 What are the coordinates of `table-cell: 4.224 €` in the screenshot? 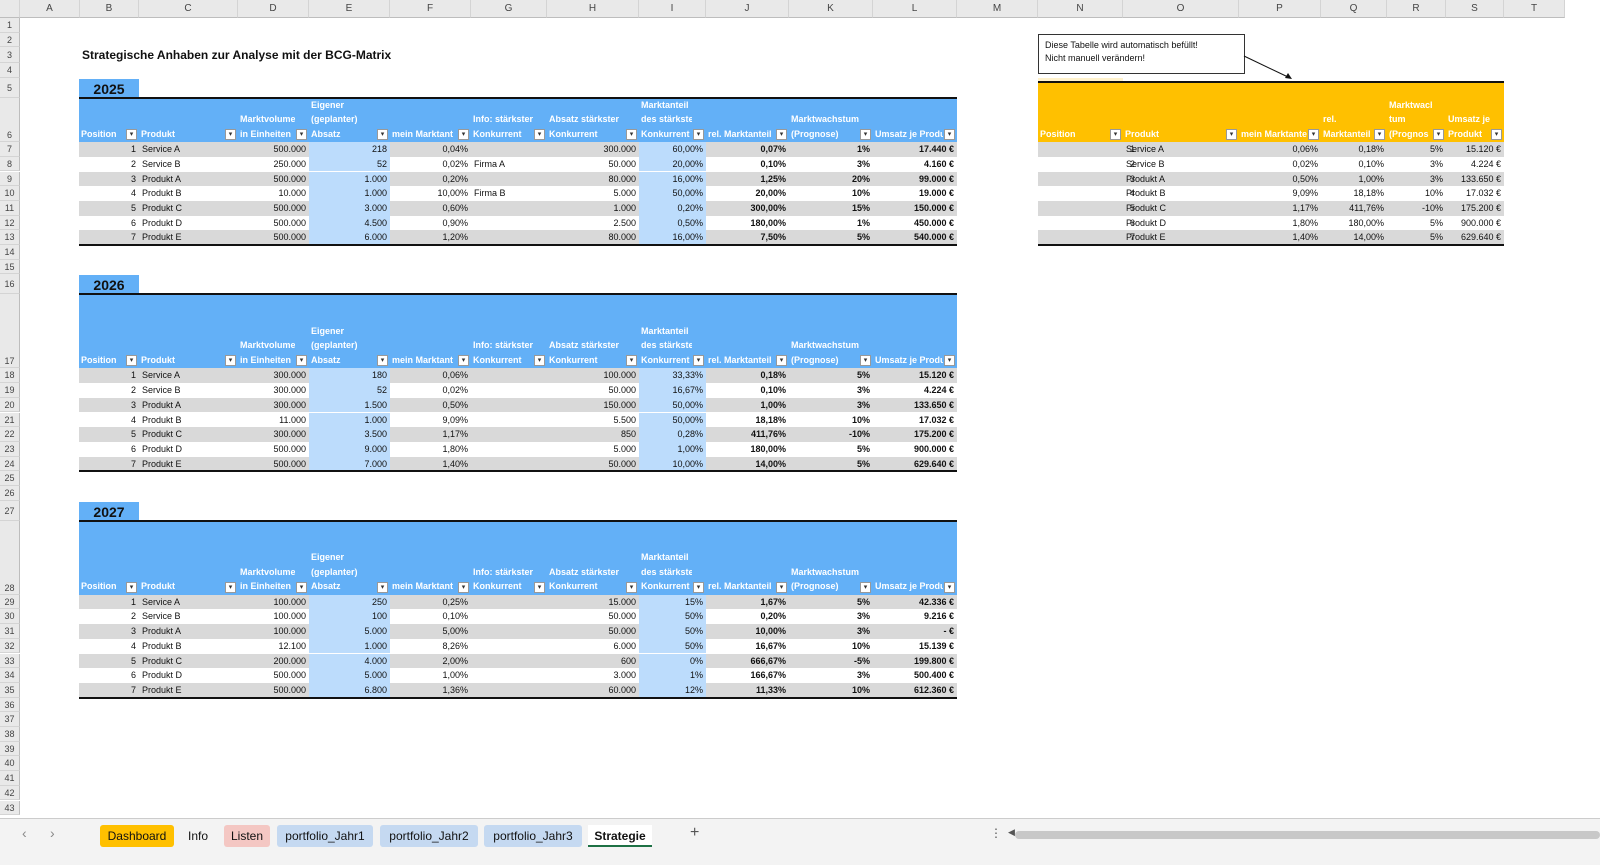 It's located at (1475, 164).